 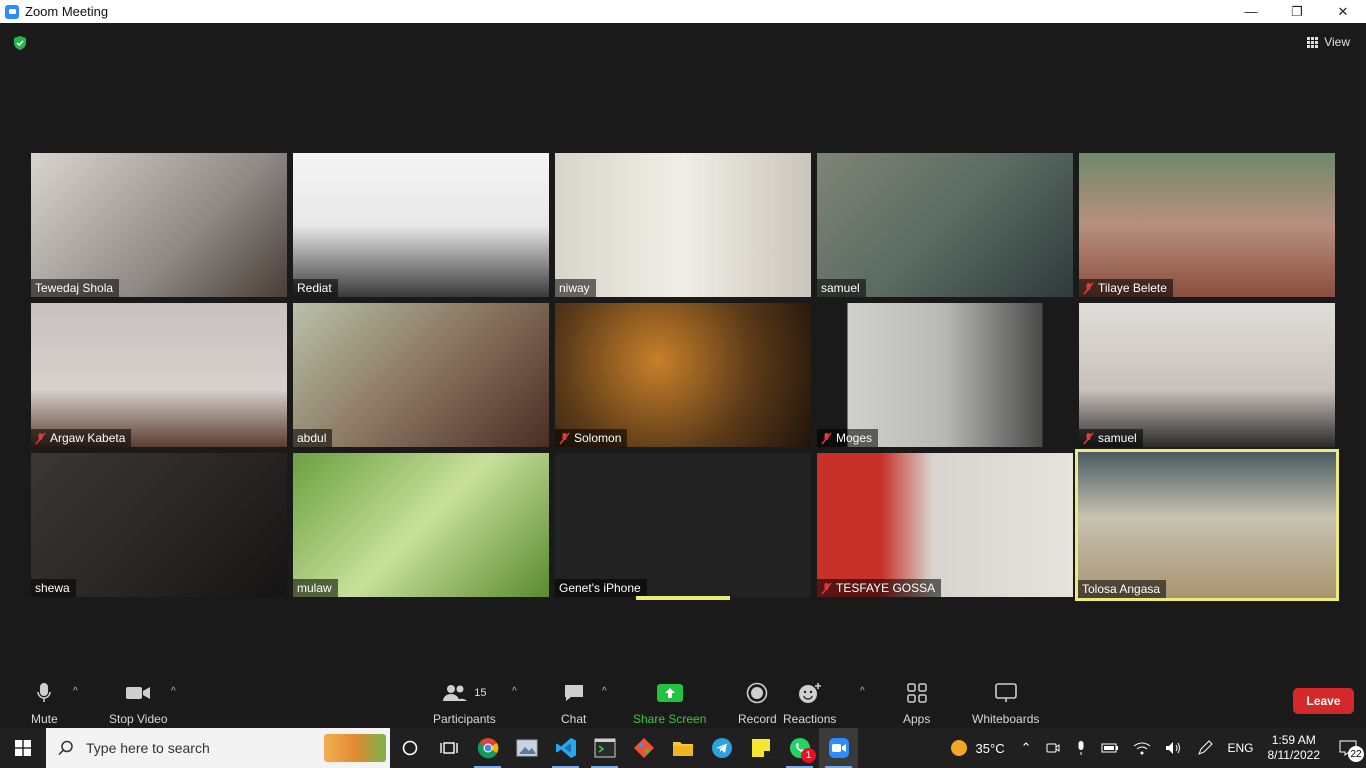 I want to click on view-button: View, so click(x=1328, y=42).